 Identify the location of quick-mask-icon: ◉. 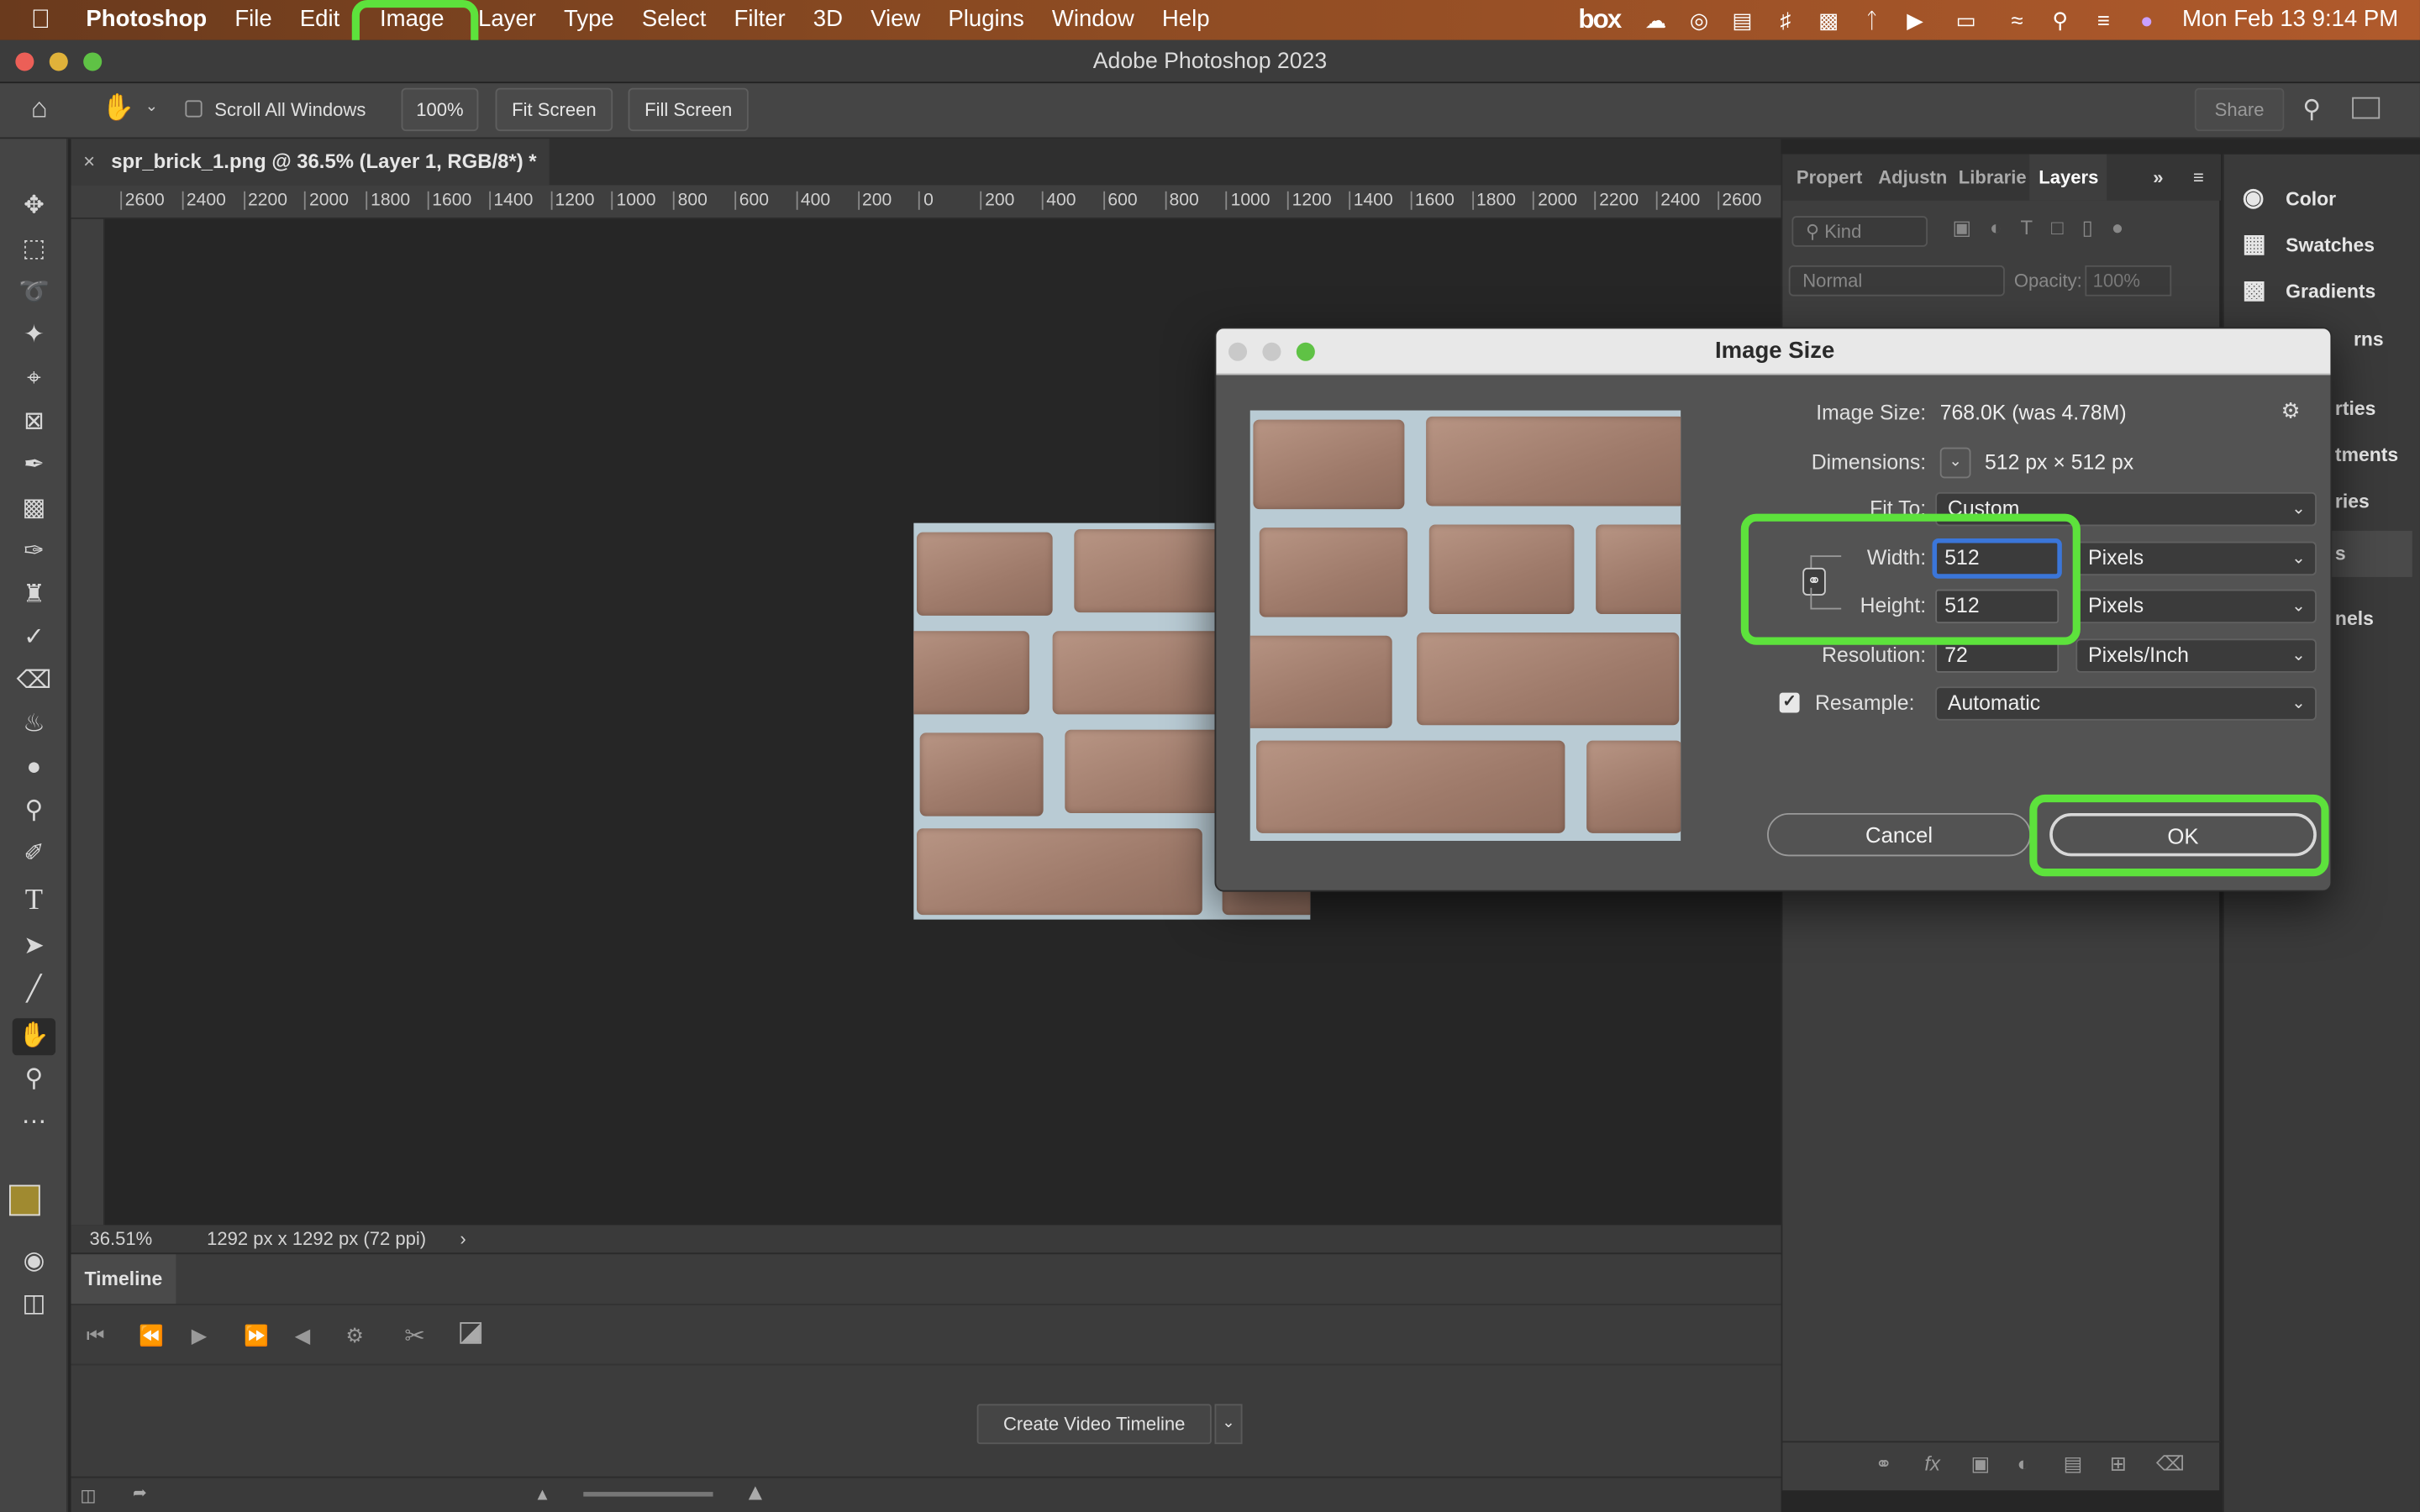
(34, 1261).